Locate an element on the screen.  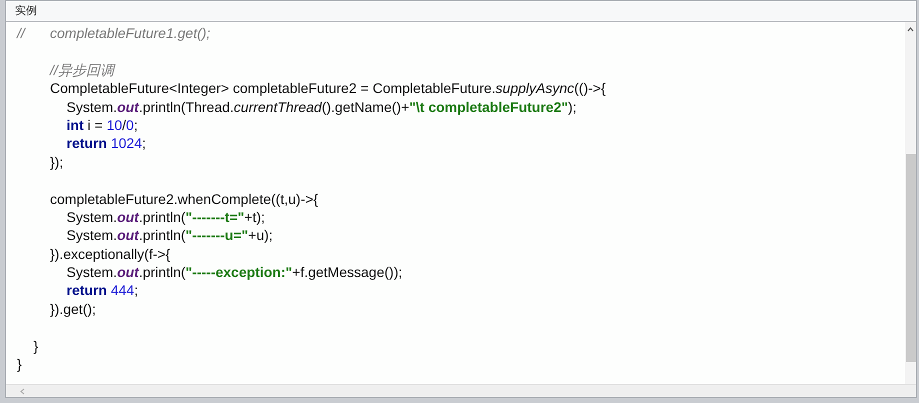
code-text: CompletableFuture<Integer> completableFuture2 = CompletableFuture. is located at coordinates (273, 88).